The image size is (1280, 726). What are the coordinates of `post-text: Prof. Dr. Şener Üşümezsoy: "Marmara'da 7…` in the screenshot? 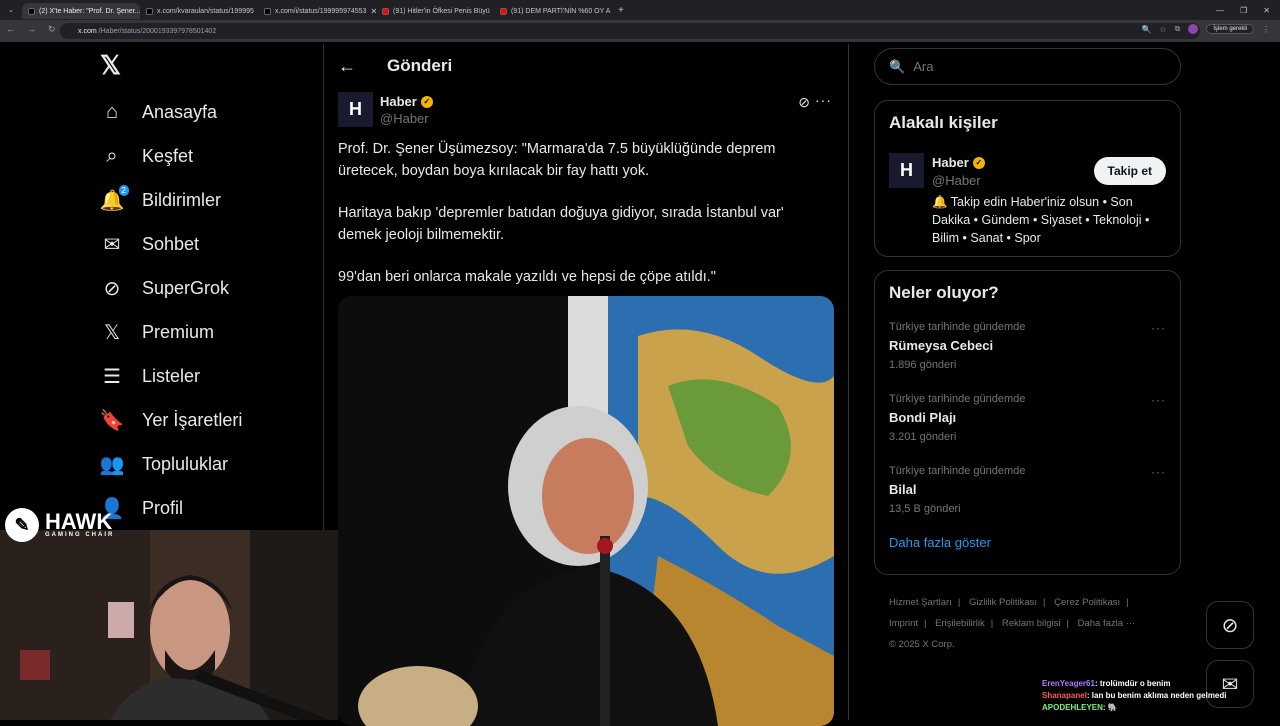 It's located at (583, 224).